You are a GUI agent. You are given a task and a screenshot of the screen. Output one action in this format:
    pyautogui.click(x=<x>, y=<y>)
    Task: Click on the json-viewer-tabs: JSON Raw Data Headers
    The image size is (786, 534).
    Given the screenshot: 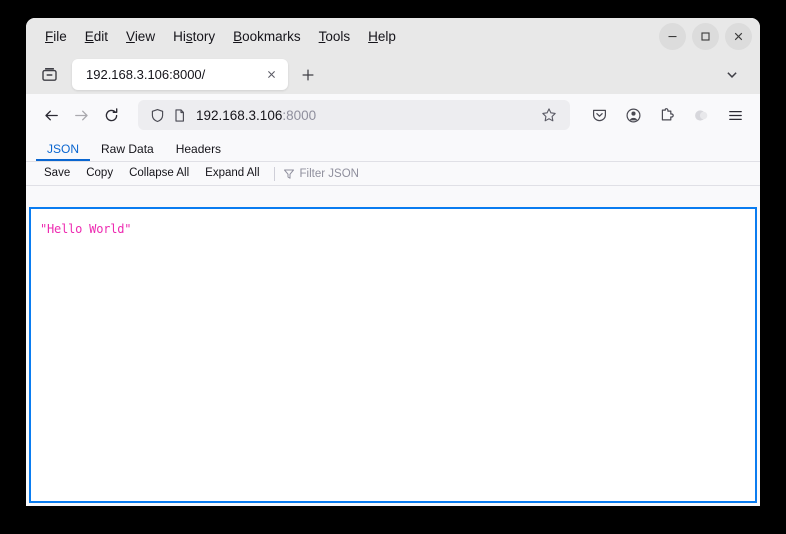 What is the action you would take?
    pyautogui.click(x=393, y=149)
    